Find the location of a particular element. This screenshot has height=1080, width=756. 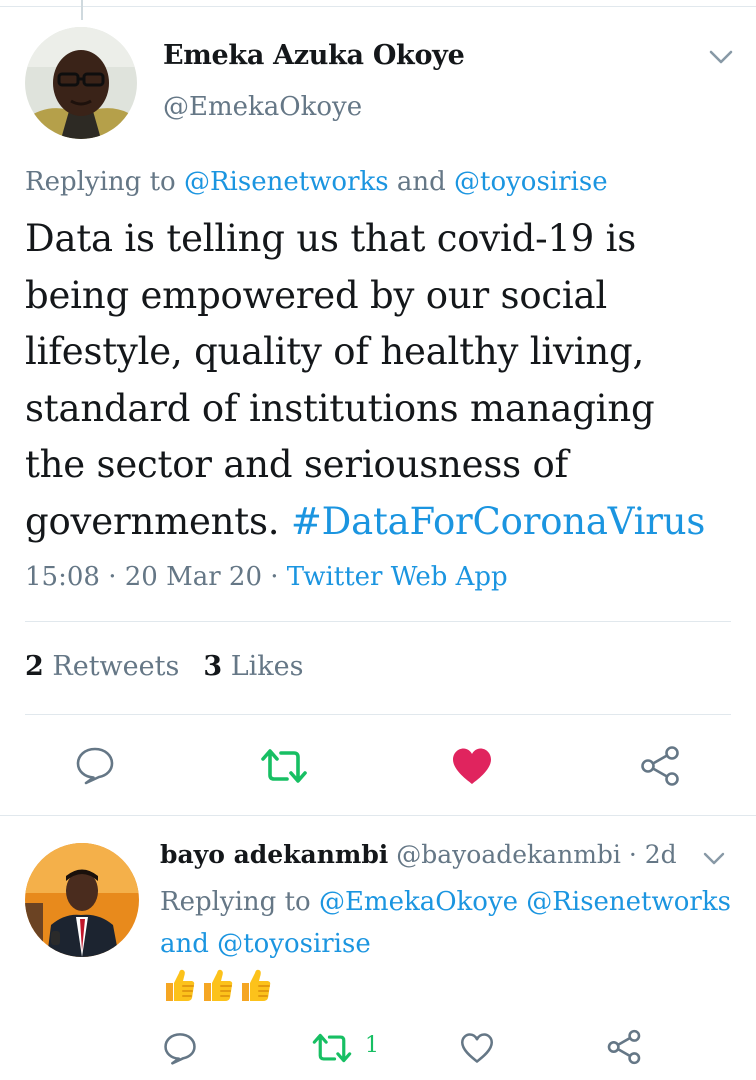

tweet-date: 20 Mar 20 is located at coordinates (193, 577).